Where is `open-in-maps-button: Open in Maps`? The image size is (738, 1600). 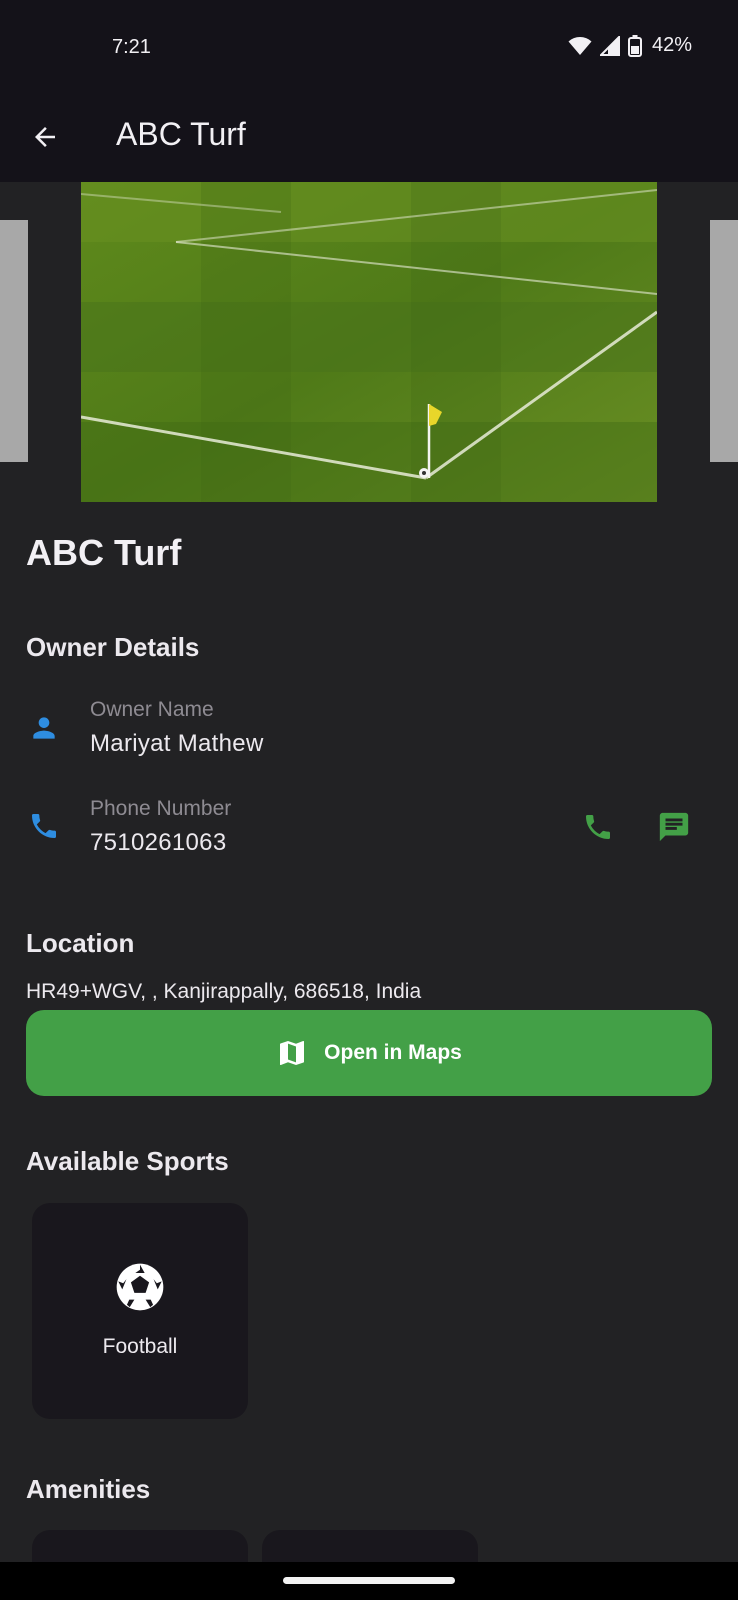
open-in-maps-button: Open in Maps is located at coordinates (369, 1053).